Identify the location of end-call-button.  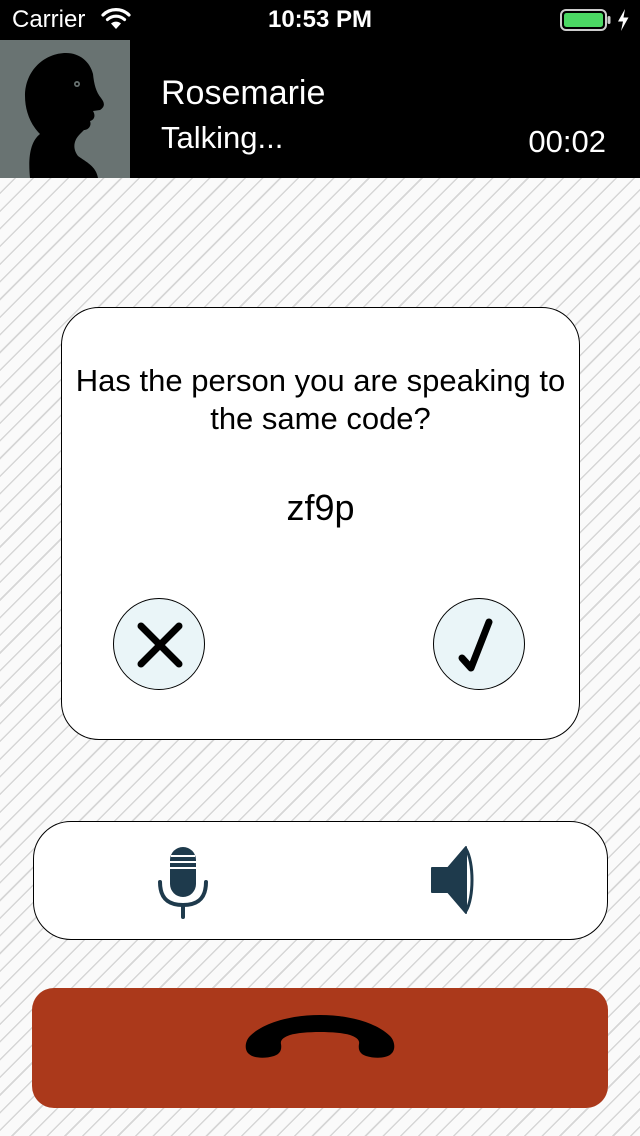
(320, 1048).